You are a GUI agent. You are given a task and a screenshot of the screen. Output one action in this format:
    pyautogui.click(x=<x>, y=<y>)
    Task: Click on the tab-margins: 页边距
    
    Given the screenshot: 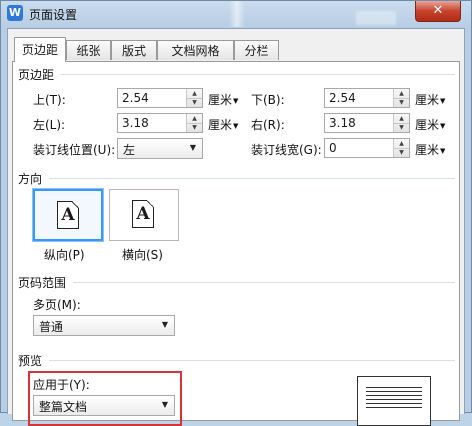 What is the action you would take?
    pyautogui.click(x=40, y=49)
    